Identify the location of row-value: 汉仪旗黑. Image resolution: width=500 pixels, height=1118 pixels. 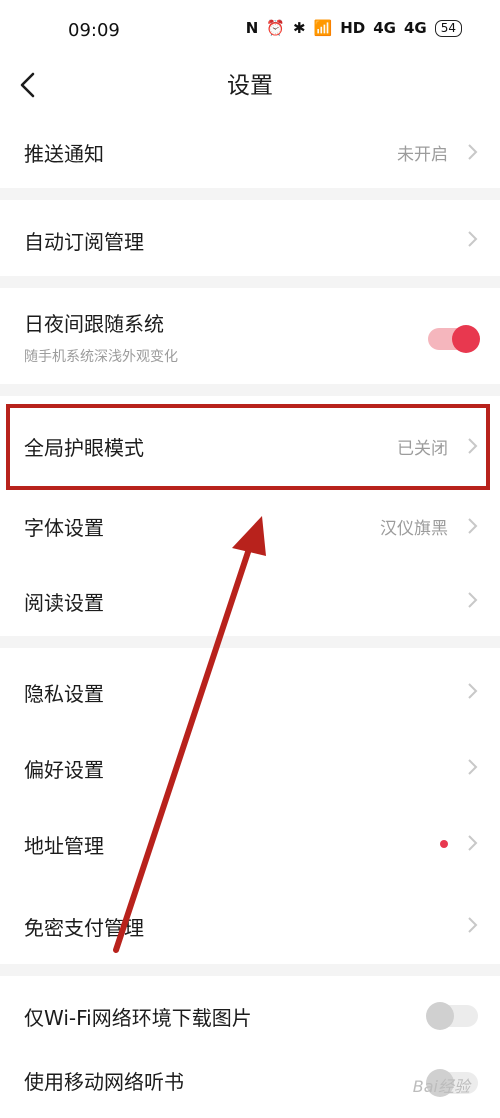
(414, 529).